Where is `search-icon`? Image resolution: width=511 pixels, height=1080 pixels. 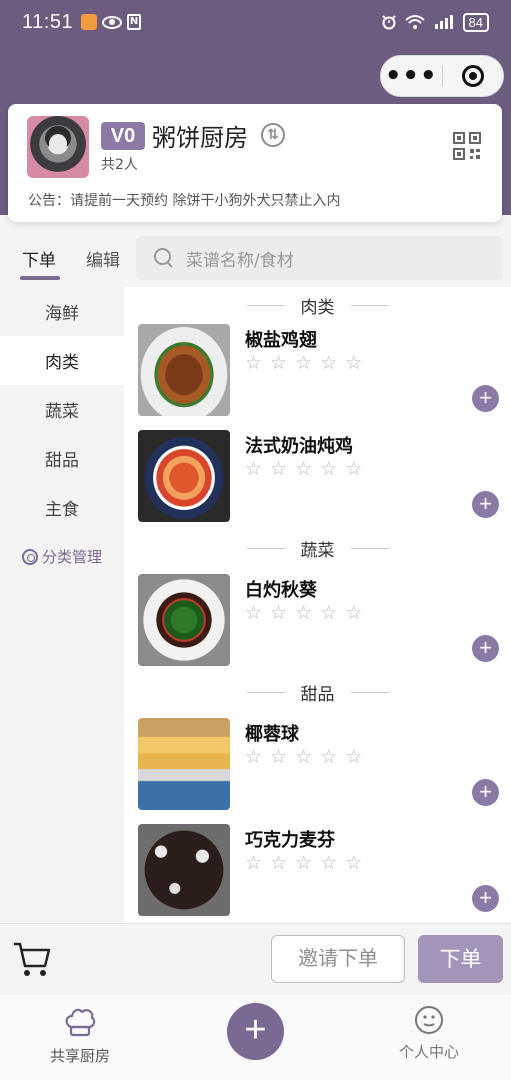 search-icon is located at coordinates (164, 258).